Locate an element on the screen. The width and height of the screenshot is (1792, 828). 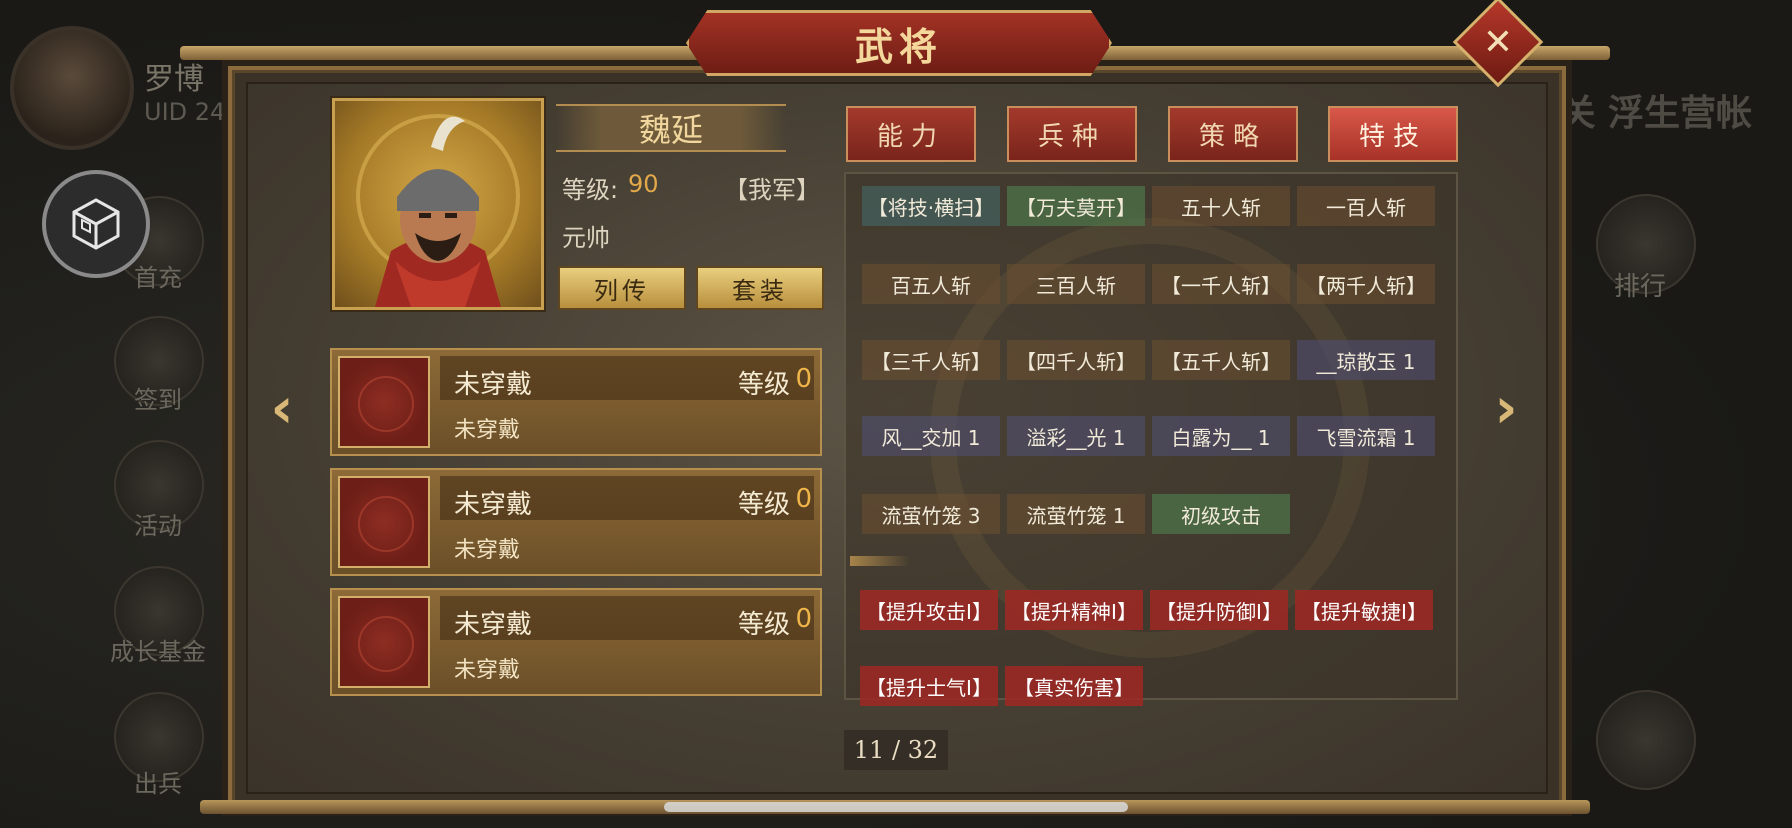
equipment-slot-2: 未穿戴 等级 0 未穿戴 is located at coordinates (576, 522).